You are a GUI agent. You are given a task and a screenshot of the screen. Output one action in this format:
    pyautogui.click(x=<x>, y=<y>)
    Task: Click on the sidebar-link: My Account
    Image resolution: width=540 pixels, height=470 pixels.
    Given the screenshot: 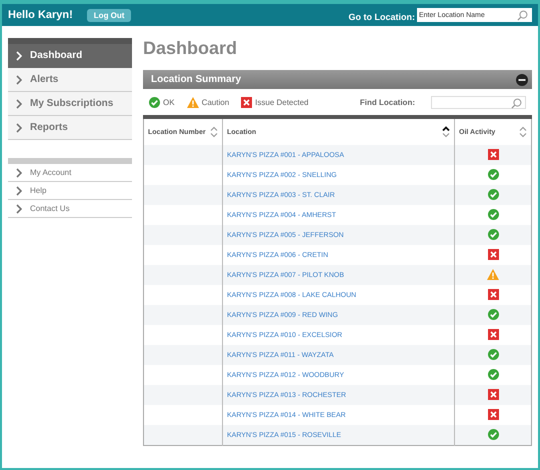 What is the action you would take?
    pyautogui.click(x=70, y=173)
    